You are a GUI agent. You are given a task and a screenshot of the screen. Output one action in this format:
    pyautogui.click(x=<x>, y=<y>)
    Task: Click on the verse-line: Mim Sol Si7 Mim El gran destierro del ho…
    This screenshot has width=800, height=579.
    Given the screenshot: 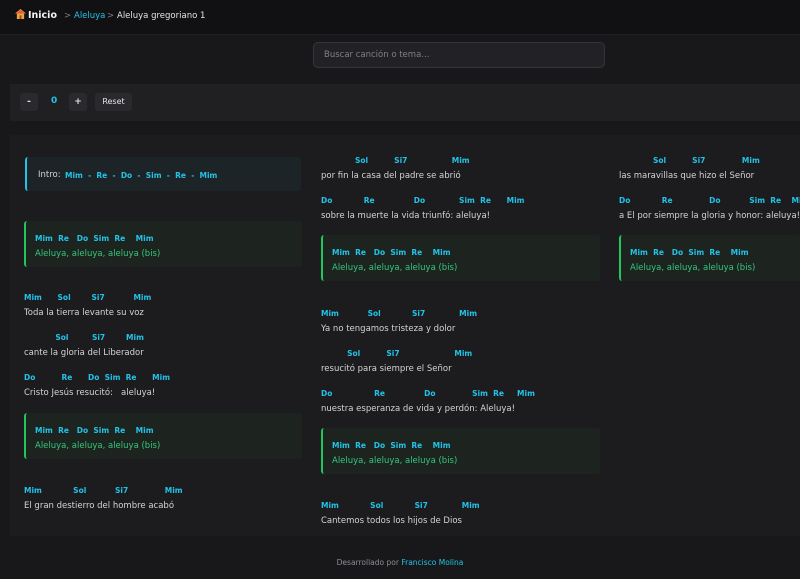 What is the action you would take?
    pyautogui.click(x=103, y=498)
    